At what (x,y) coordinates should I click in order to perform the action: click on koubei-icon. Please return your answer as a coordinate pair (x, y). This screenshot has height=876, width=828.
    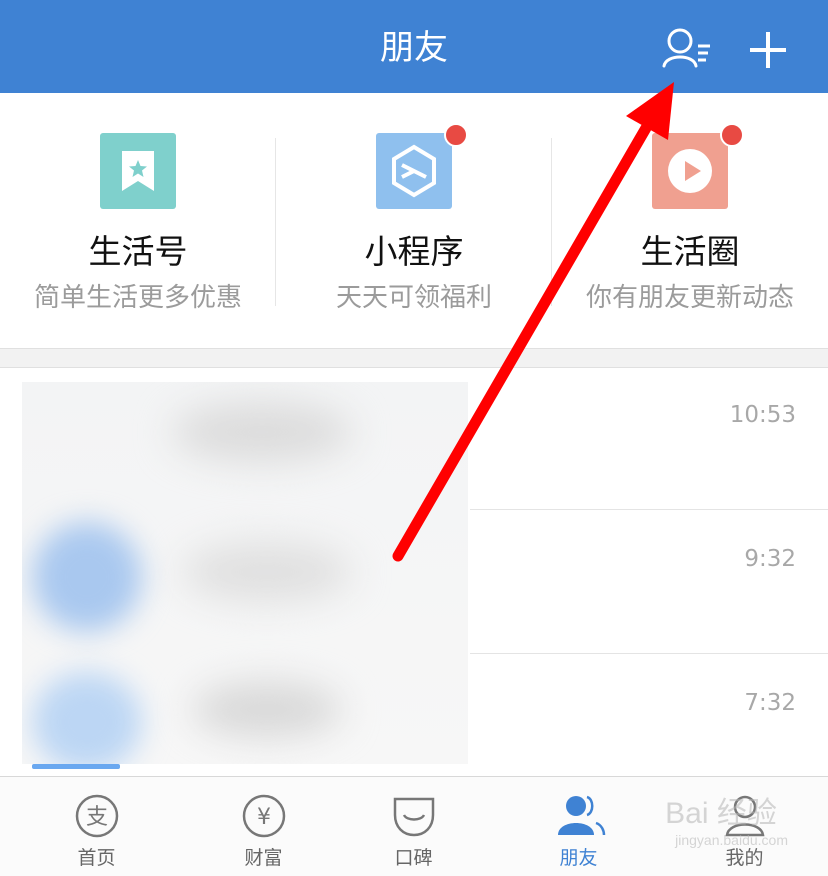
    Looking at the image, I should click on (414, 817).